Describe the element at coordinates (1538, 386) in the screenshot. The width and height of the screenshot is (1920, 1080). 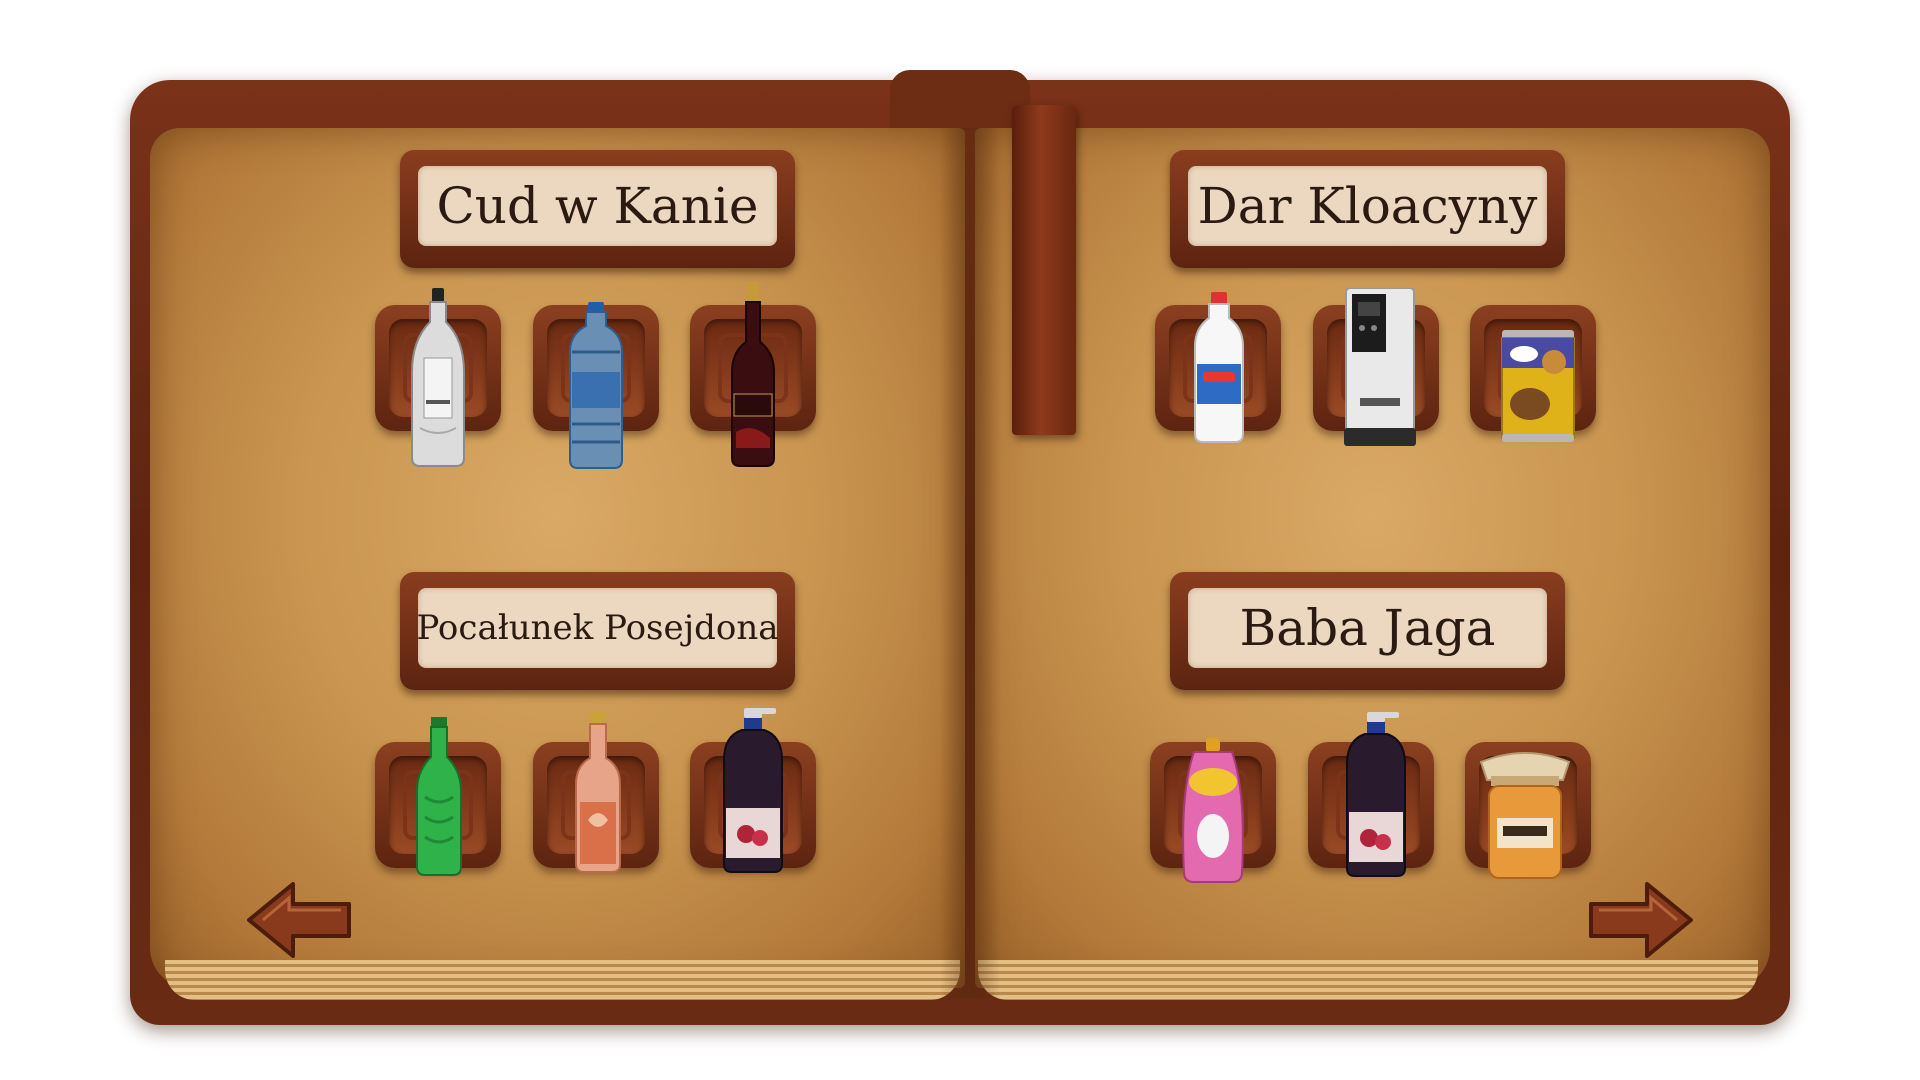
I see `dog-food-can-icon` at that location.